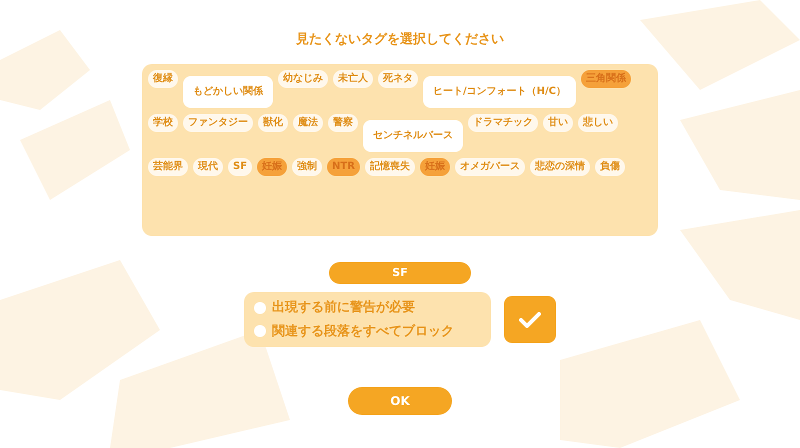  Describe the element at coordinates (400, 401) in the screenshot. I see `ok-button: OK` at that location.